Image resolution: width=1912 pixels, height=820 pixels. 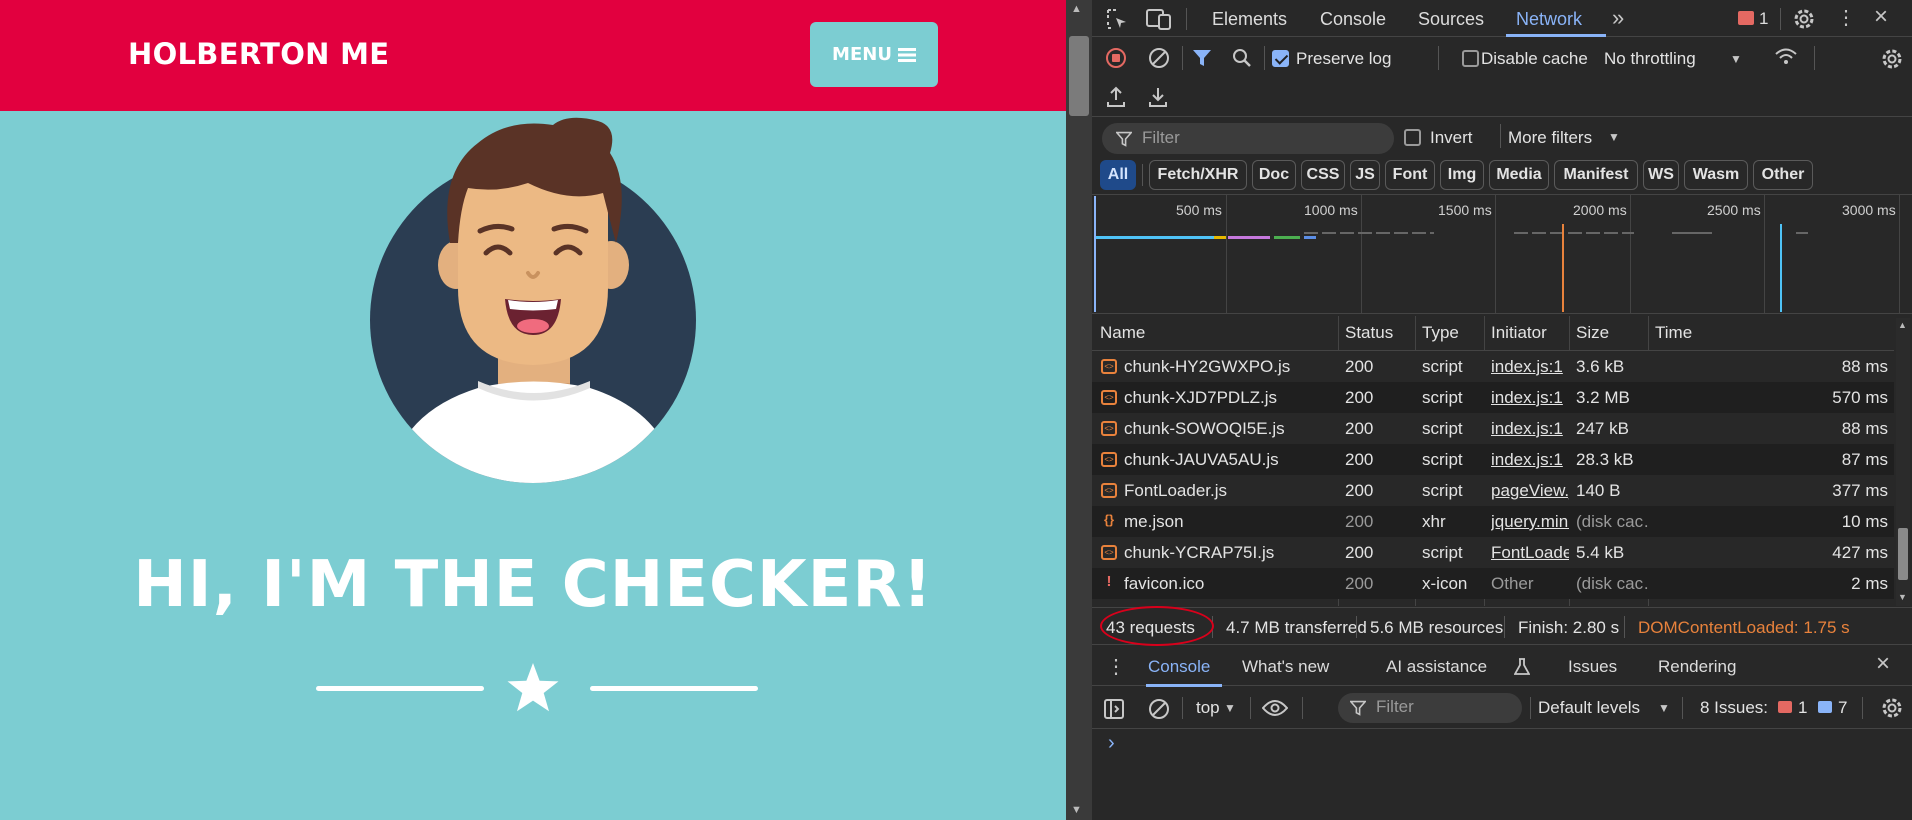 What do you see at coordinates (1229, 397) in the screenshot?
I see `cell-name: chunk-XJD7PDLZ.js` at bounding box center [1229, 397].